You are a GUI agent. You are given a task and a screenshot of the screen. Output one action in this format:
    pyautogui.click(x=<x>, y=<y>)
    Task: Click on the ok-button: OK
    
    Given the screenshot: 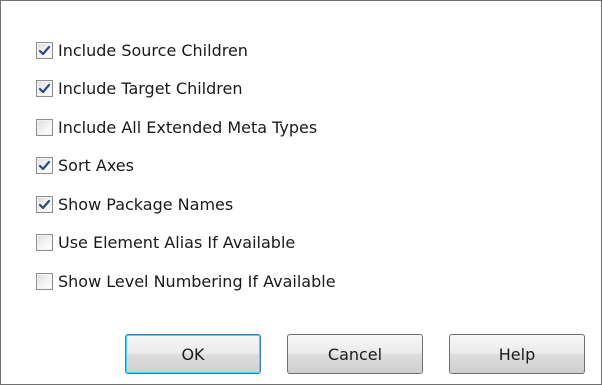 What is the action you would take?
    pyautogui.click(x=193, y=354)
    